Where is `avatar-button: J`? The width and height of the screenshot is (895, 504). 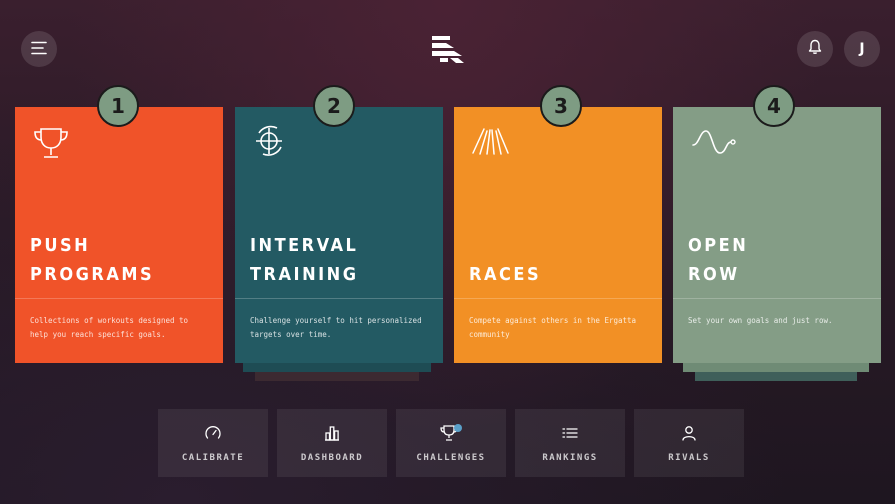
avatar-button: J is located at coordinates (862, 49).